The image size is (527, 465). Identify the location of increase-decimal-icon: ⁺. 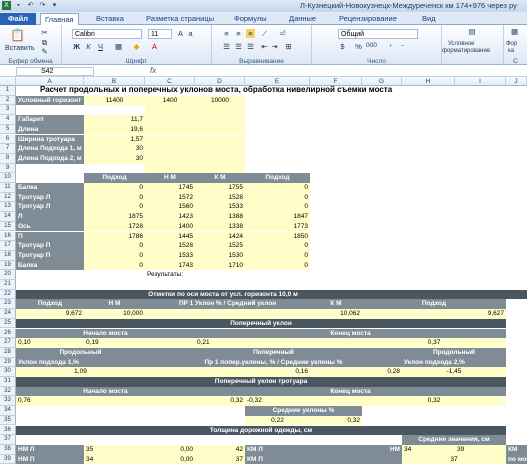
(390, 46).